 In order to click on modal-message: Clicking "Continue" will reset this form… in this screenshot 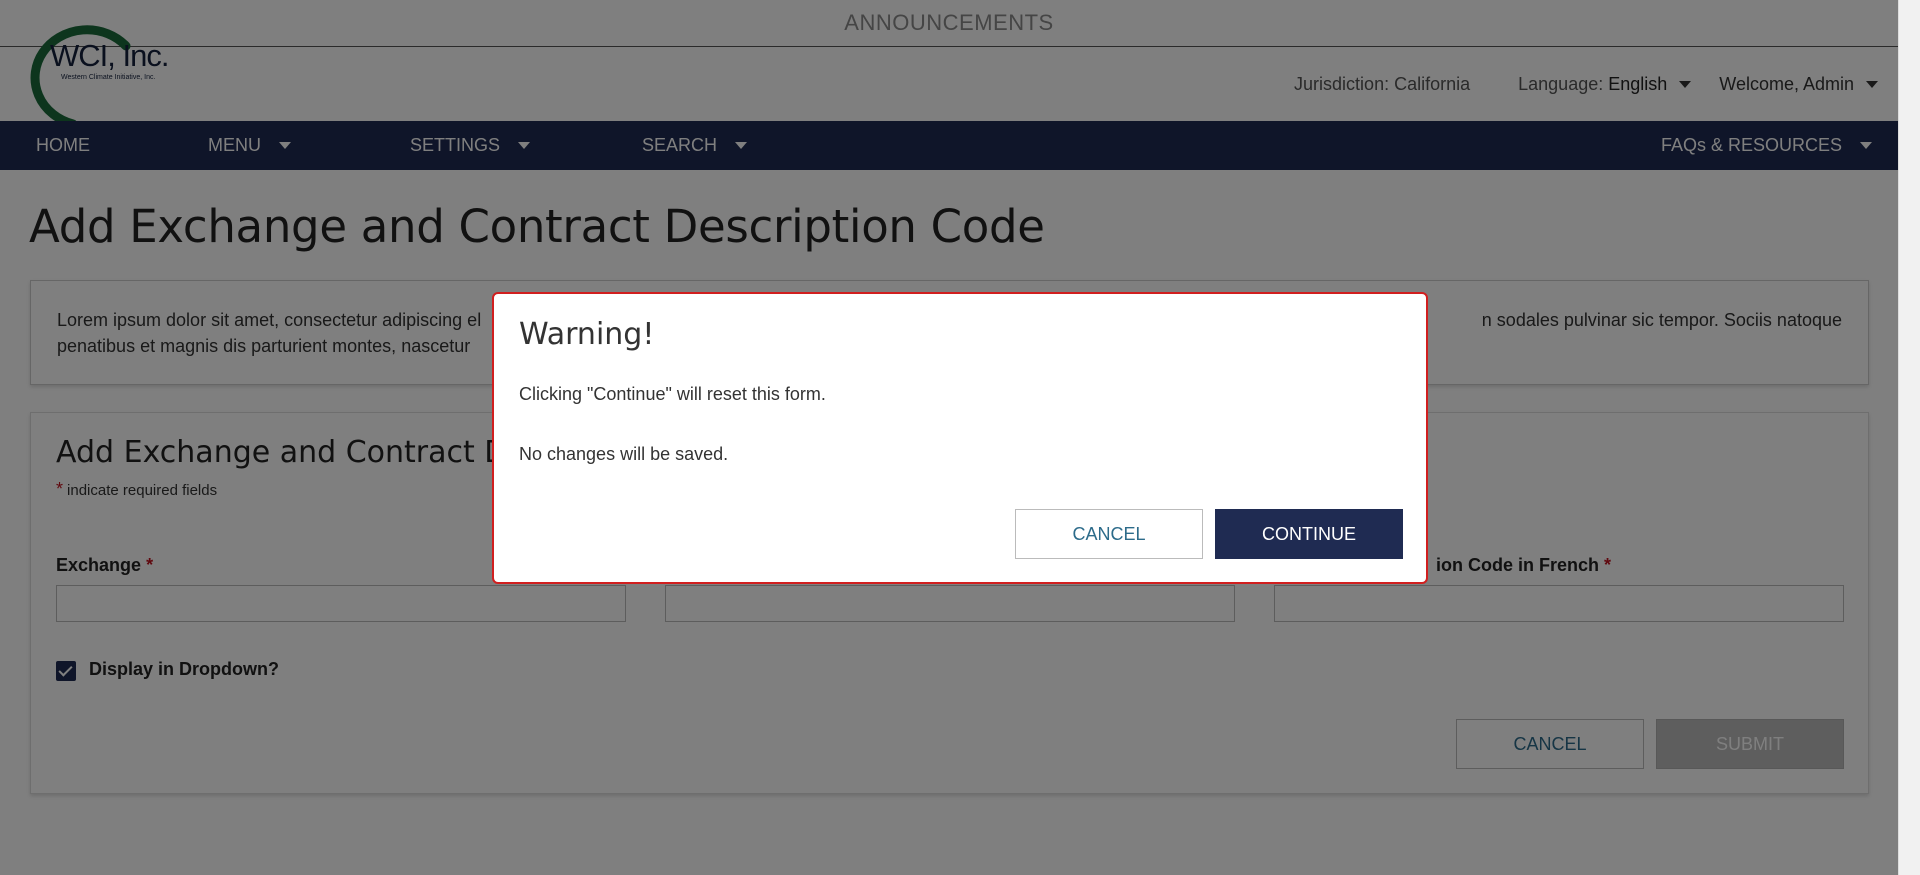, I will do `click(672, 394)`.